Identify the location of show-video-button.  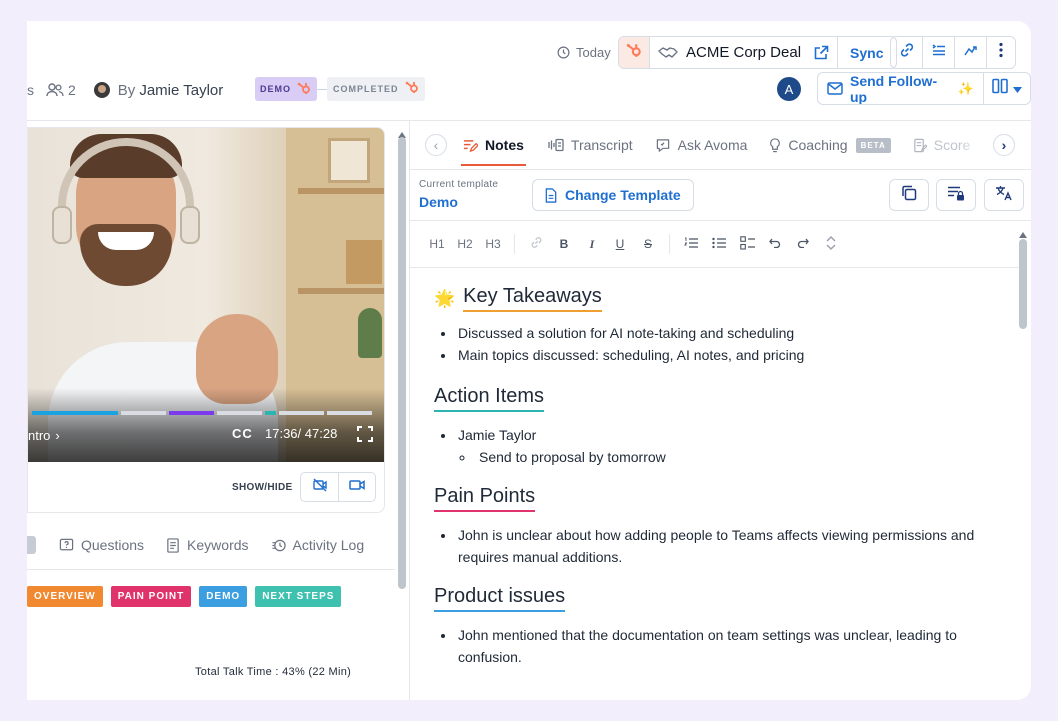
(357, 487).